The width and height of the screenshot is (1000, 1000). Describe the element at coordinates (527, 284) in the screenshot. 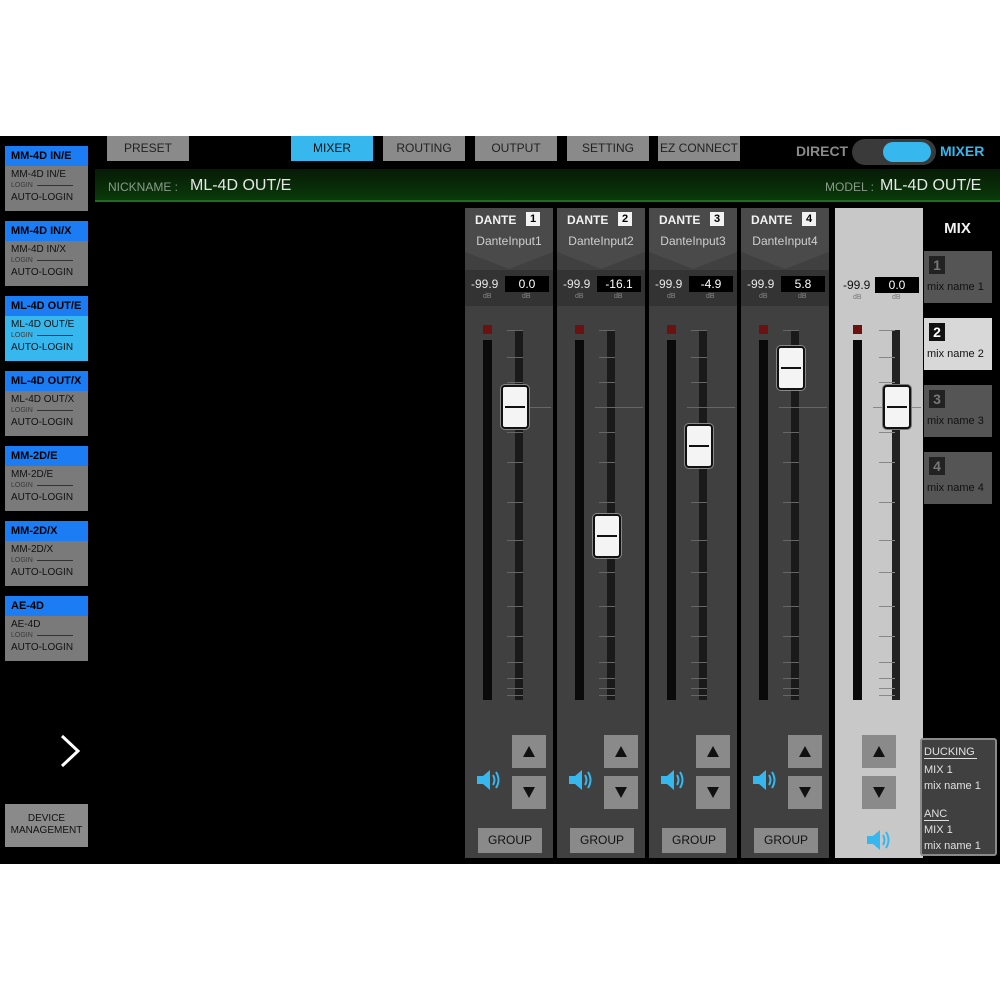

I see `channel-gain-value: 0.0` at that location.